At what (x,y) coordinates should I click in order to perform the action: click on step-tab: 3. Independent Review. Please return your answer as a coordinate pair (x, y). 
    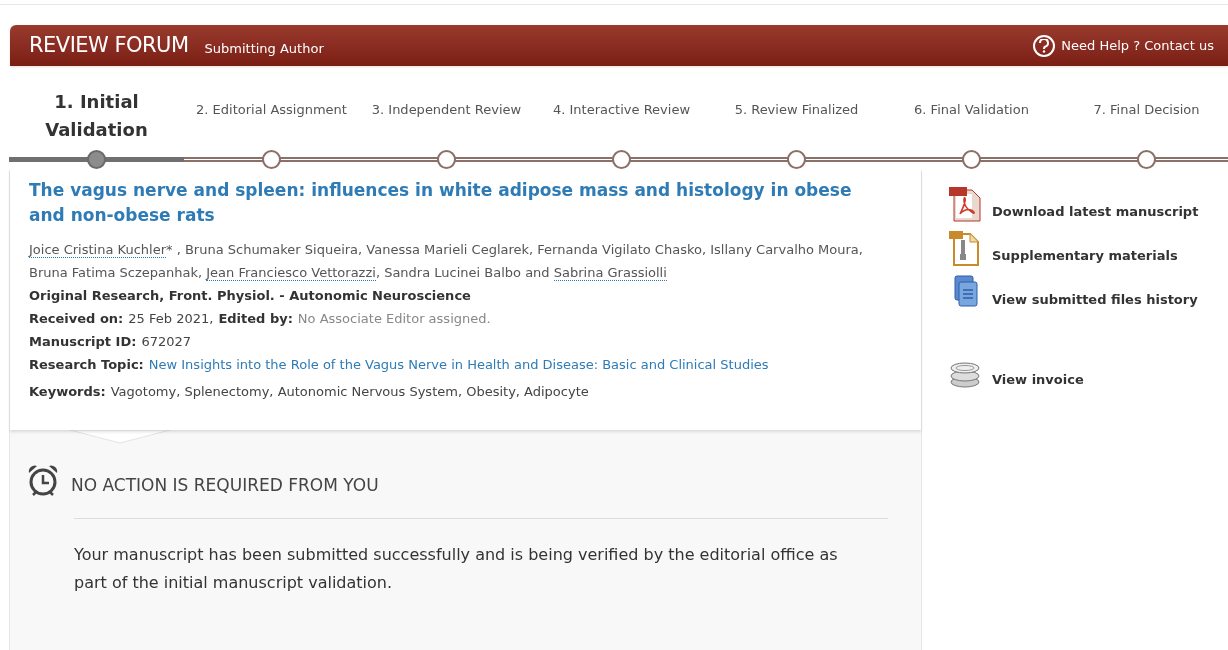
    Looking at the image, I should click on (446, 124).